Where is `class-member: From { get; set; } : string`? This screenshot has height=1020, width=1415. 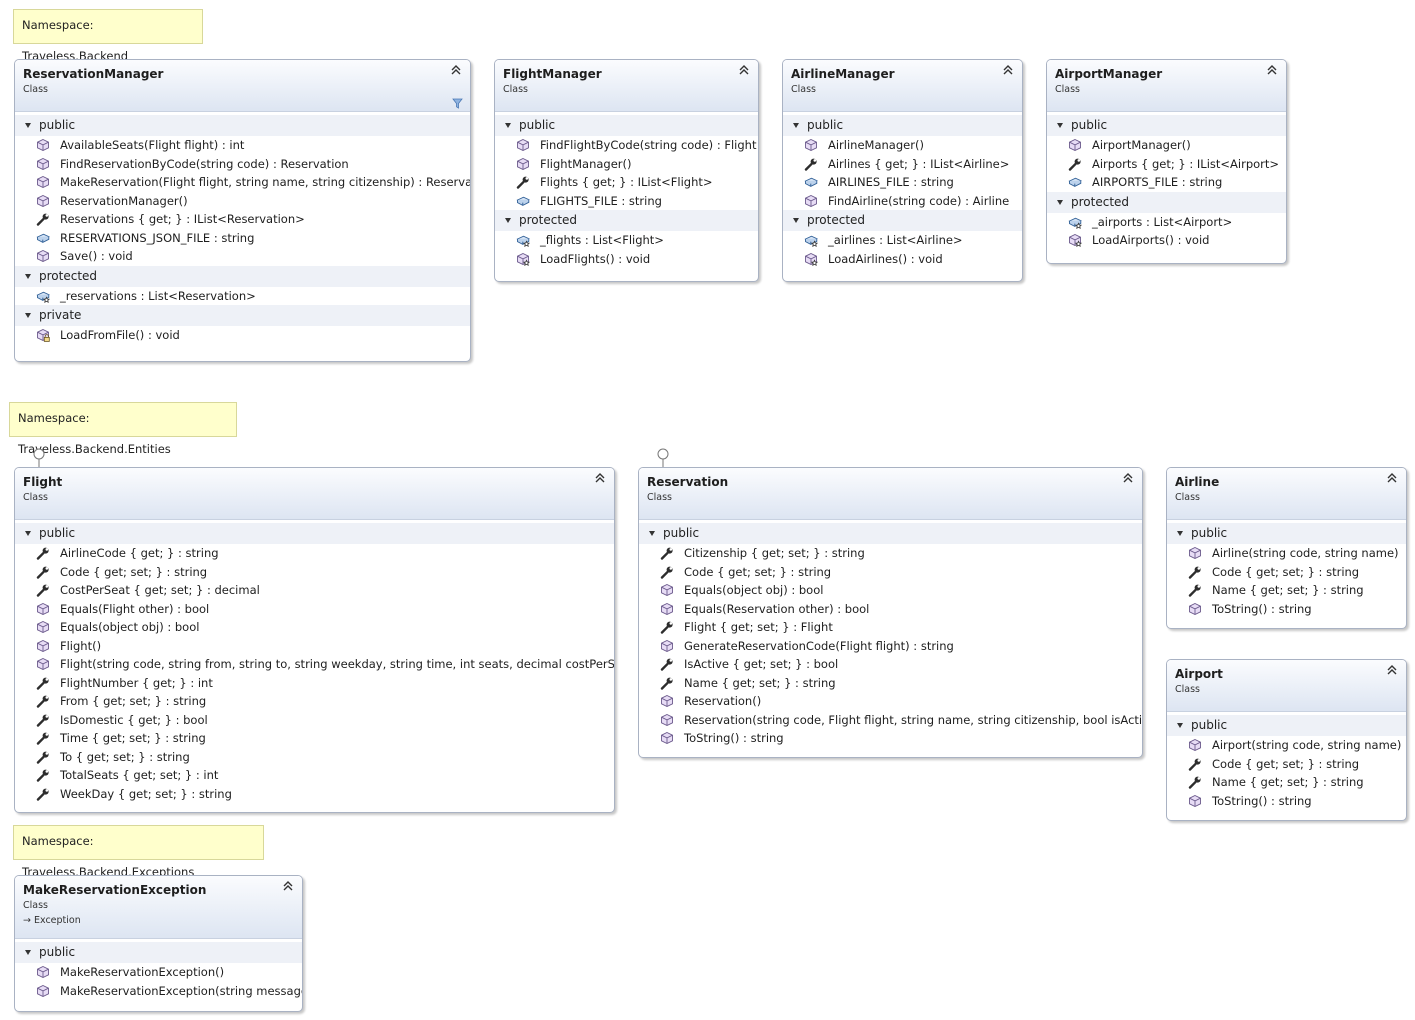
class-member: From { get; set; } : string is located at coordinates (314, 701).